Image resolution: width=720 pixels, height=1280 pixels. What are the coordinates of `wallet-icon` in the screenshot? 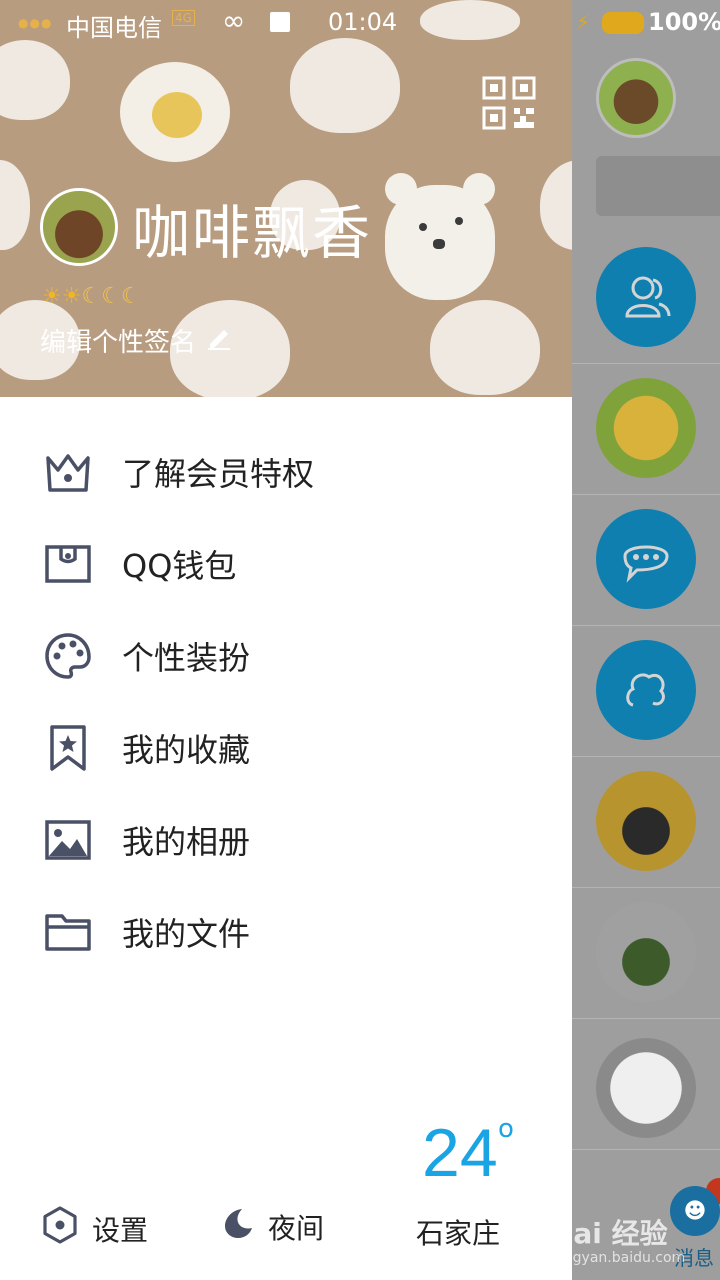 It's located at (68, 564).